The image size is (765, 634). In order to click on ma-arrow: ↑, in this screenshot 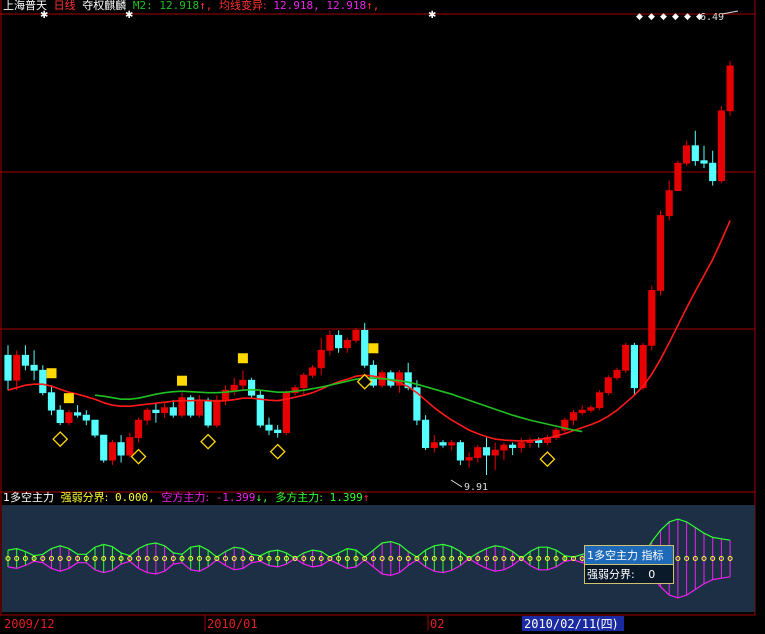, I will do `click(206, 6)`.